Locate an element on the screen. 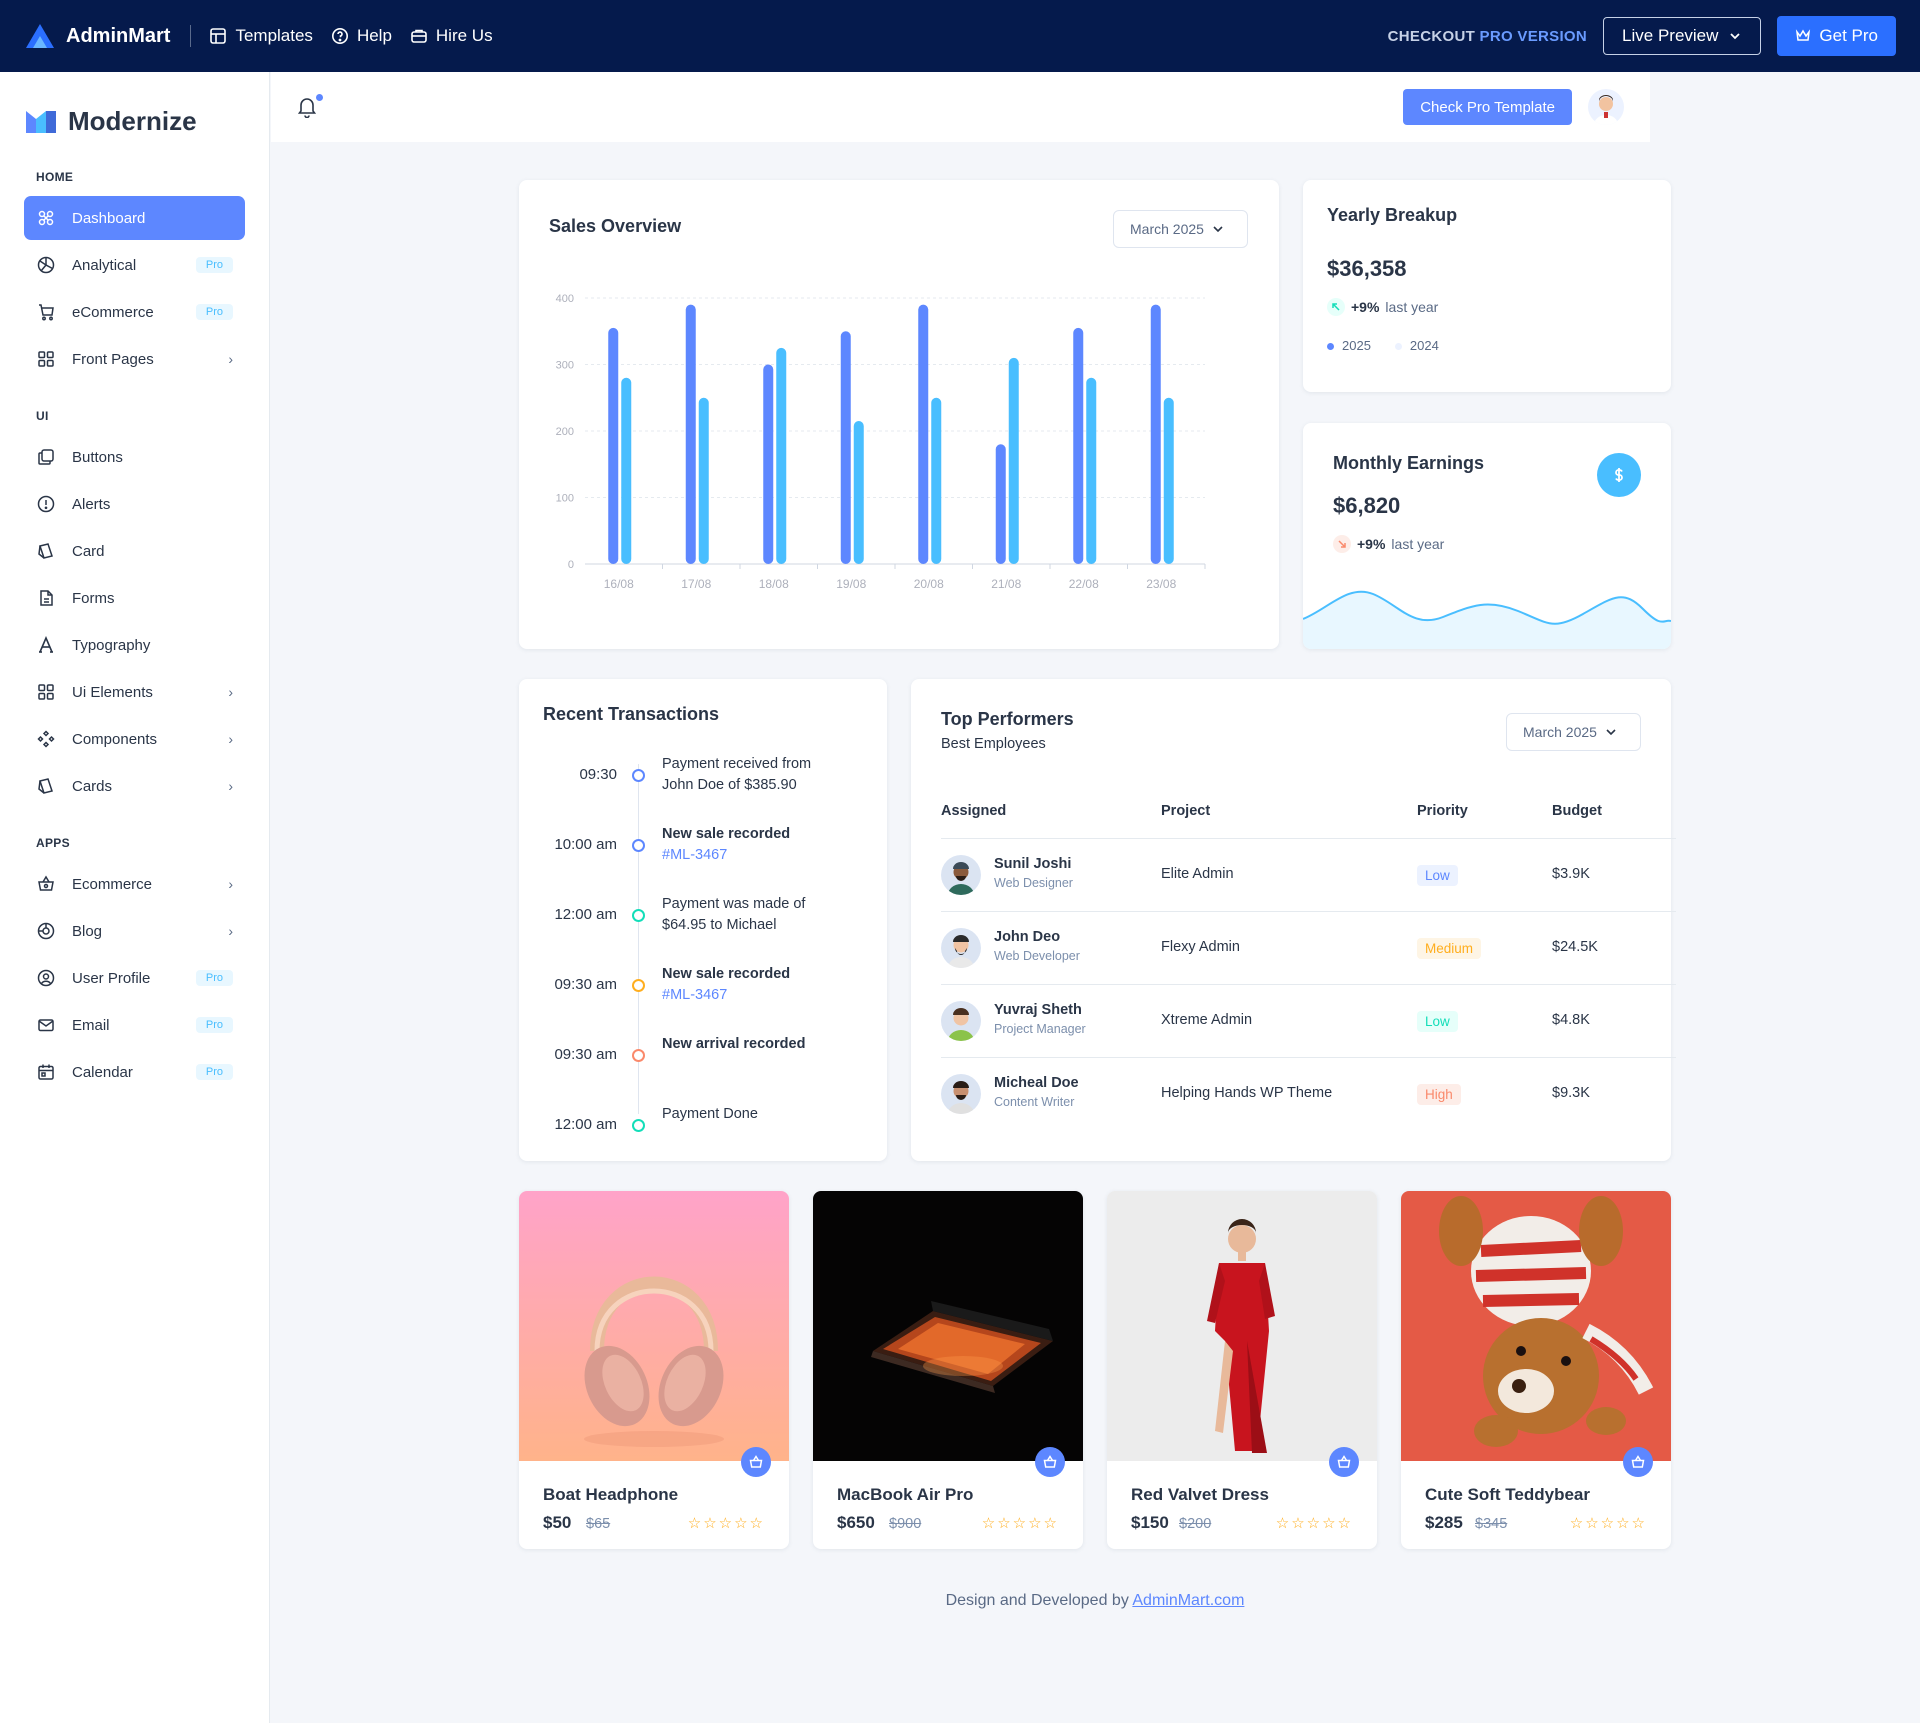  sidebar-item-label: Components is located at coordinates (115, 739).